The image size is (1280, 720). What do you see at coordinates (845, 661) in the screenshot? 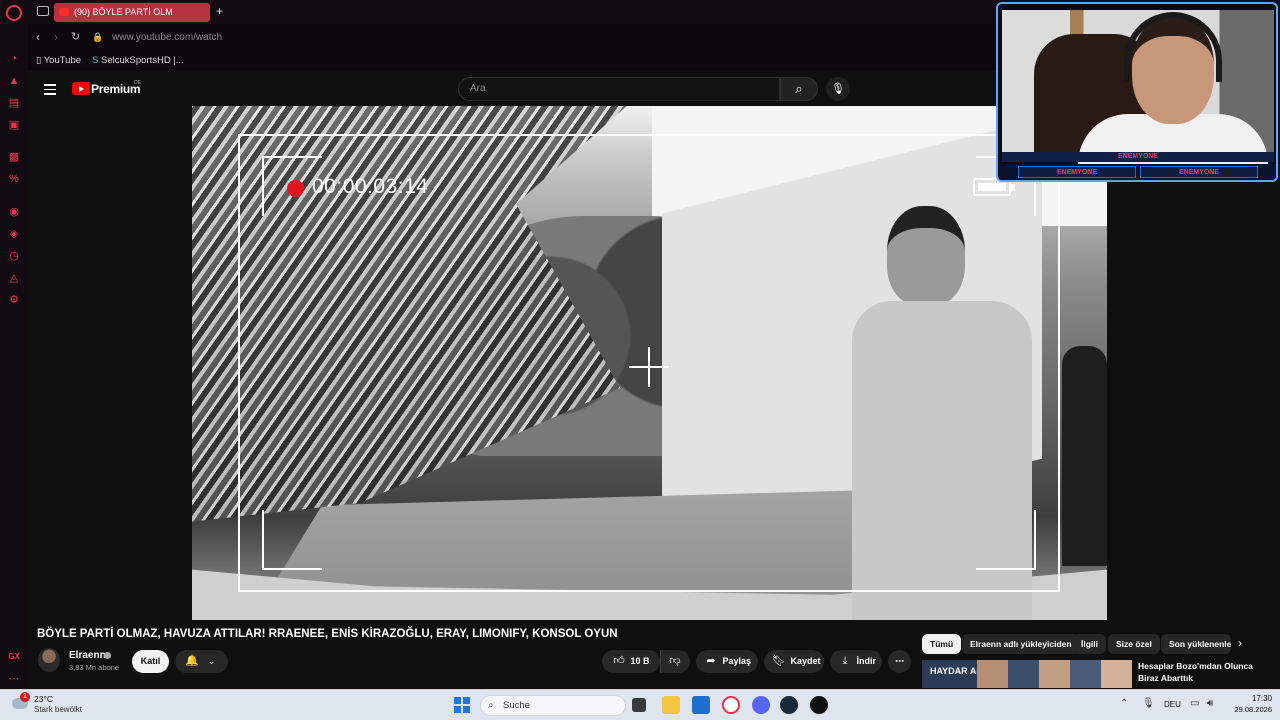
I see `download-icon: ⤓` at bounding box center [845, 661].